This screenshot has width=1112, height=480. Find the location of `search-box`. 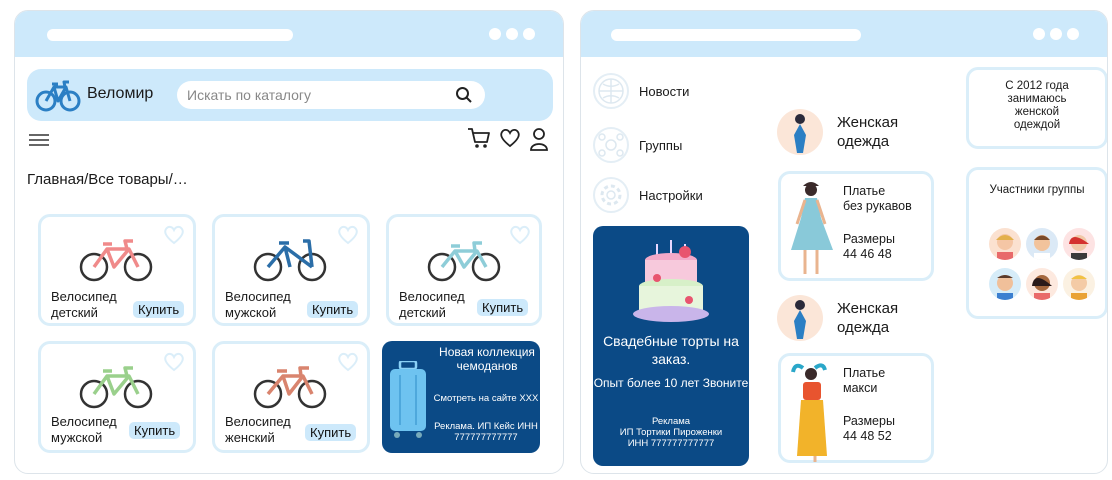

search-box is located at coordinates (331, 95).